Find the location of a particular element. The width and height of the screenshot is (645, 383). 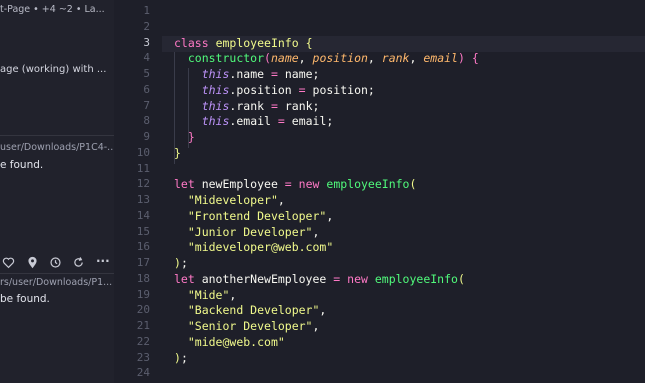

code-token: class is located at coordinates (191, 42).